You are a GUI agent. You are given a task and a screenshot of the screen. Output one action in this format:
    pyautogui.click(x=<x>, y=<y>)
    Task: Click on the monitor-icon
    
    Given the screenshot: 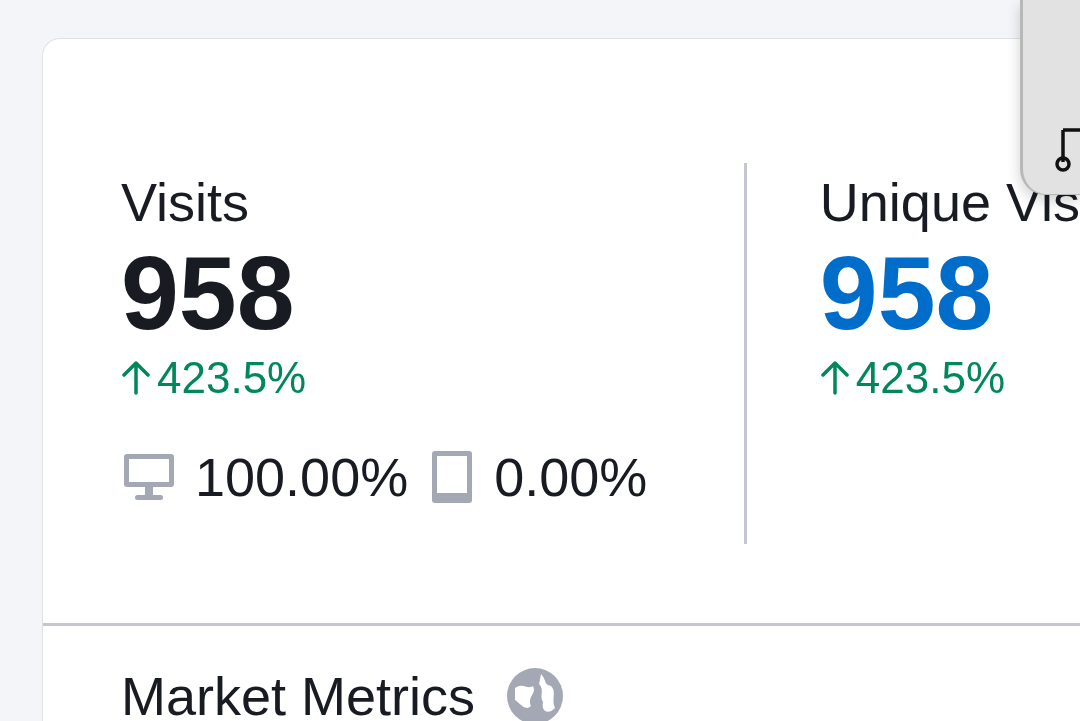 What is the action you would take?
    pyautogui.click(x=149, y=477)
    